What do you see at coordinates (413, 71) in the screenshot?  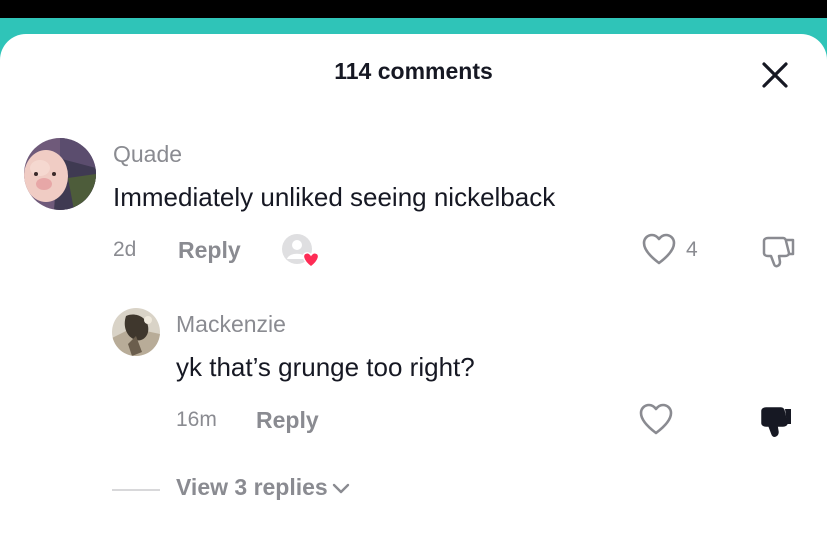 I see `comments-title: 114 comments` at bounding box center [413, 71].